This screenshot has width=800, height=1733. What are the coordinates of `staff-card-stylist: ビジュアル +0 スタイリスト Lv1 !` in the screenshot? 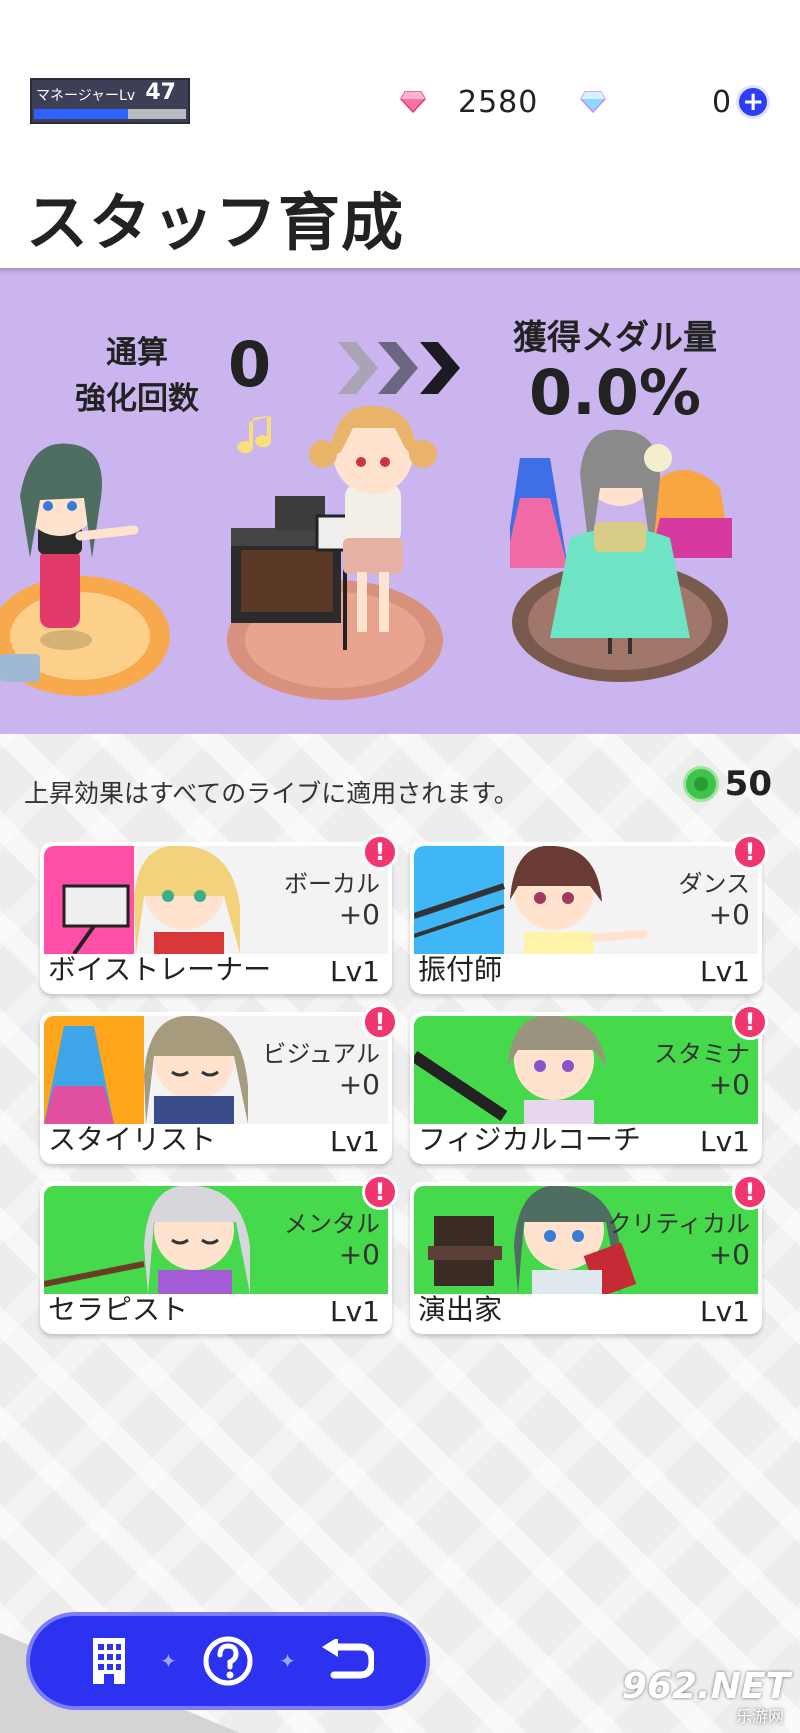 It's located at (219, 1084).